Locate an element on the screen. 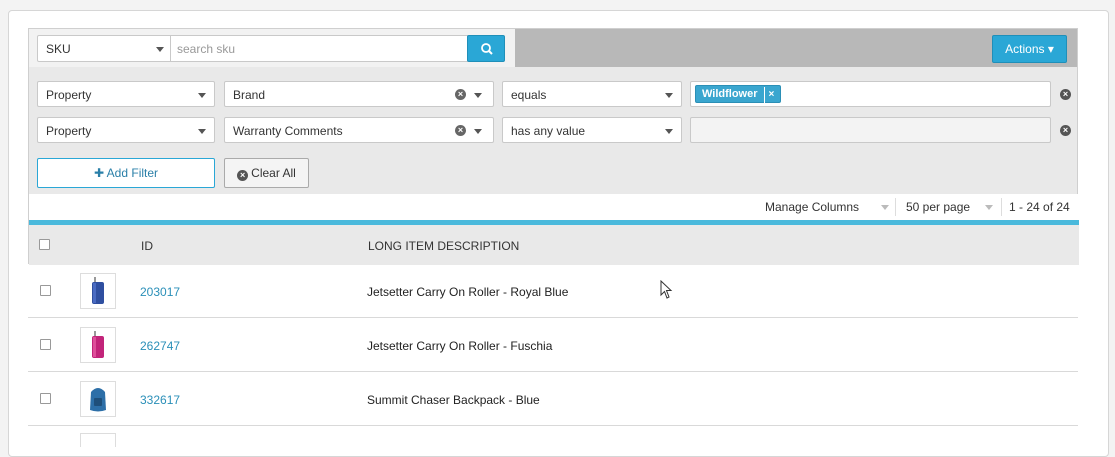 This screenshot has height=457, width=1115. toolbar-strip: Actions ▾ is located at coordinates (796, 48).